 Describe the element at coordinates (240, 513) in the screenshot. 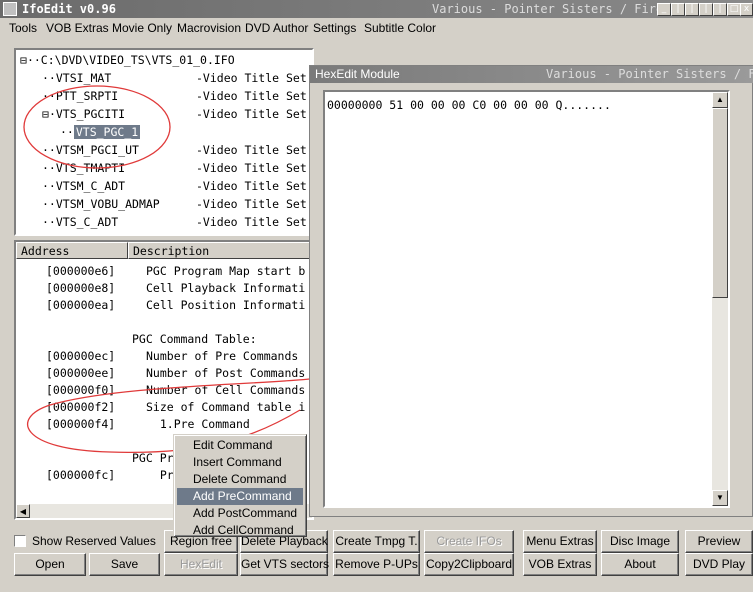

I see `menu-item-add-postcommand: Add PostCommand` at that location.